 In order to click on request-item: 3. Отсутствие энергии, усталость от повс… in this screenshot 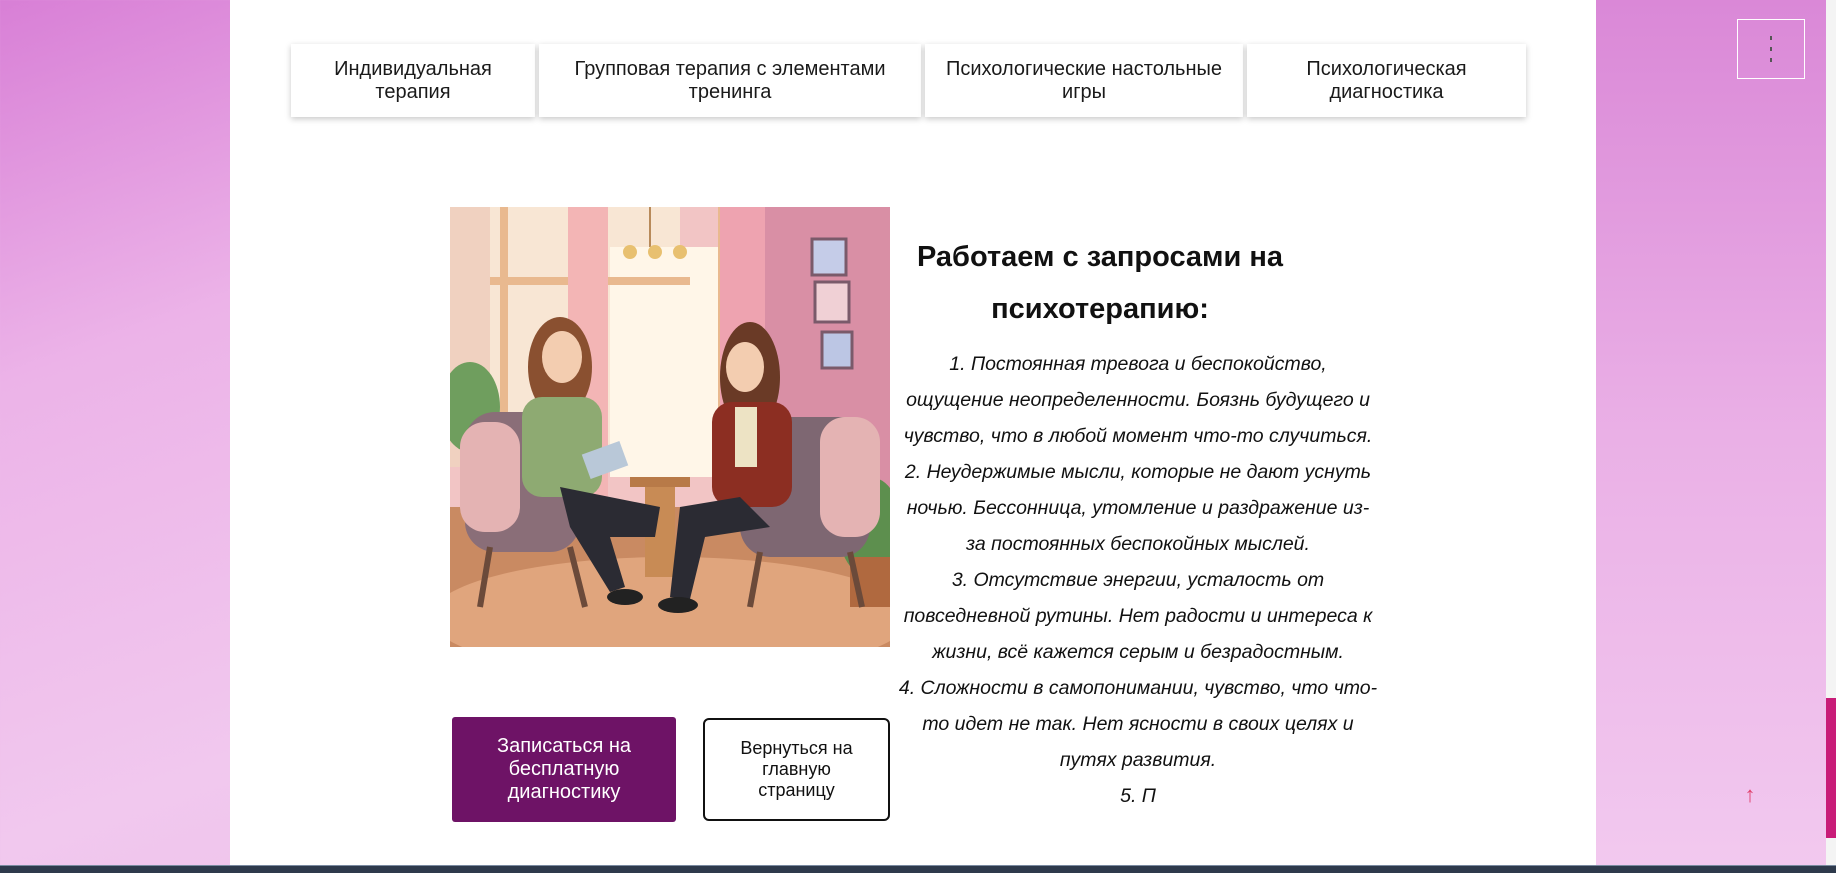, I will do `click(1138, 616)`.